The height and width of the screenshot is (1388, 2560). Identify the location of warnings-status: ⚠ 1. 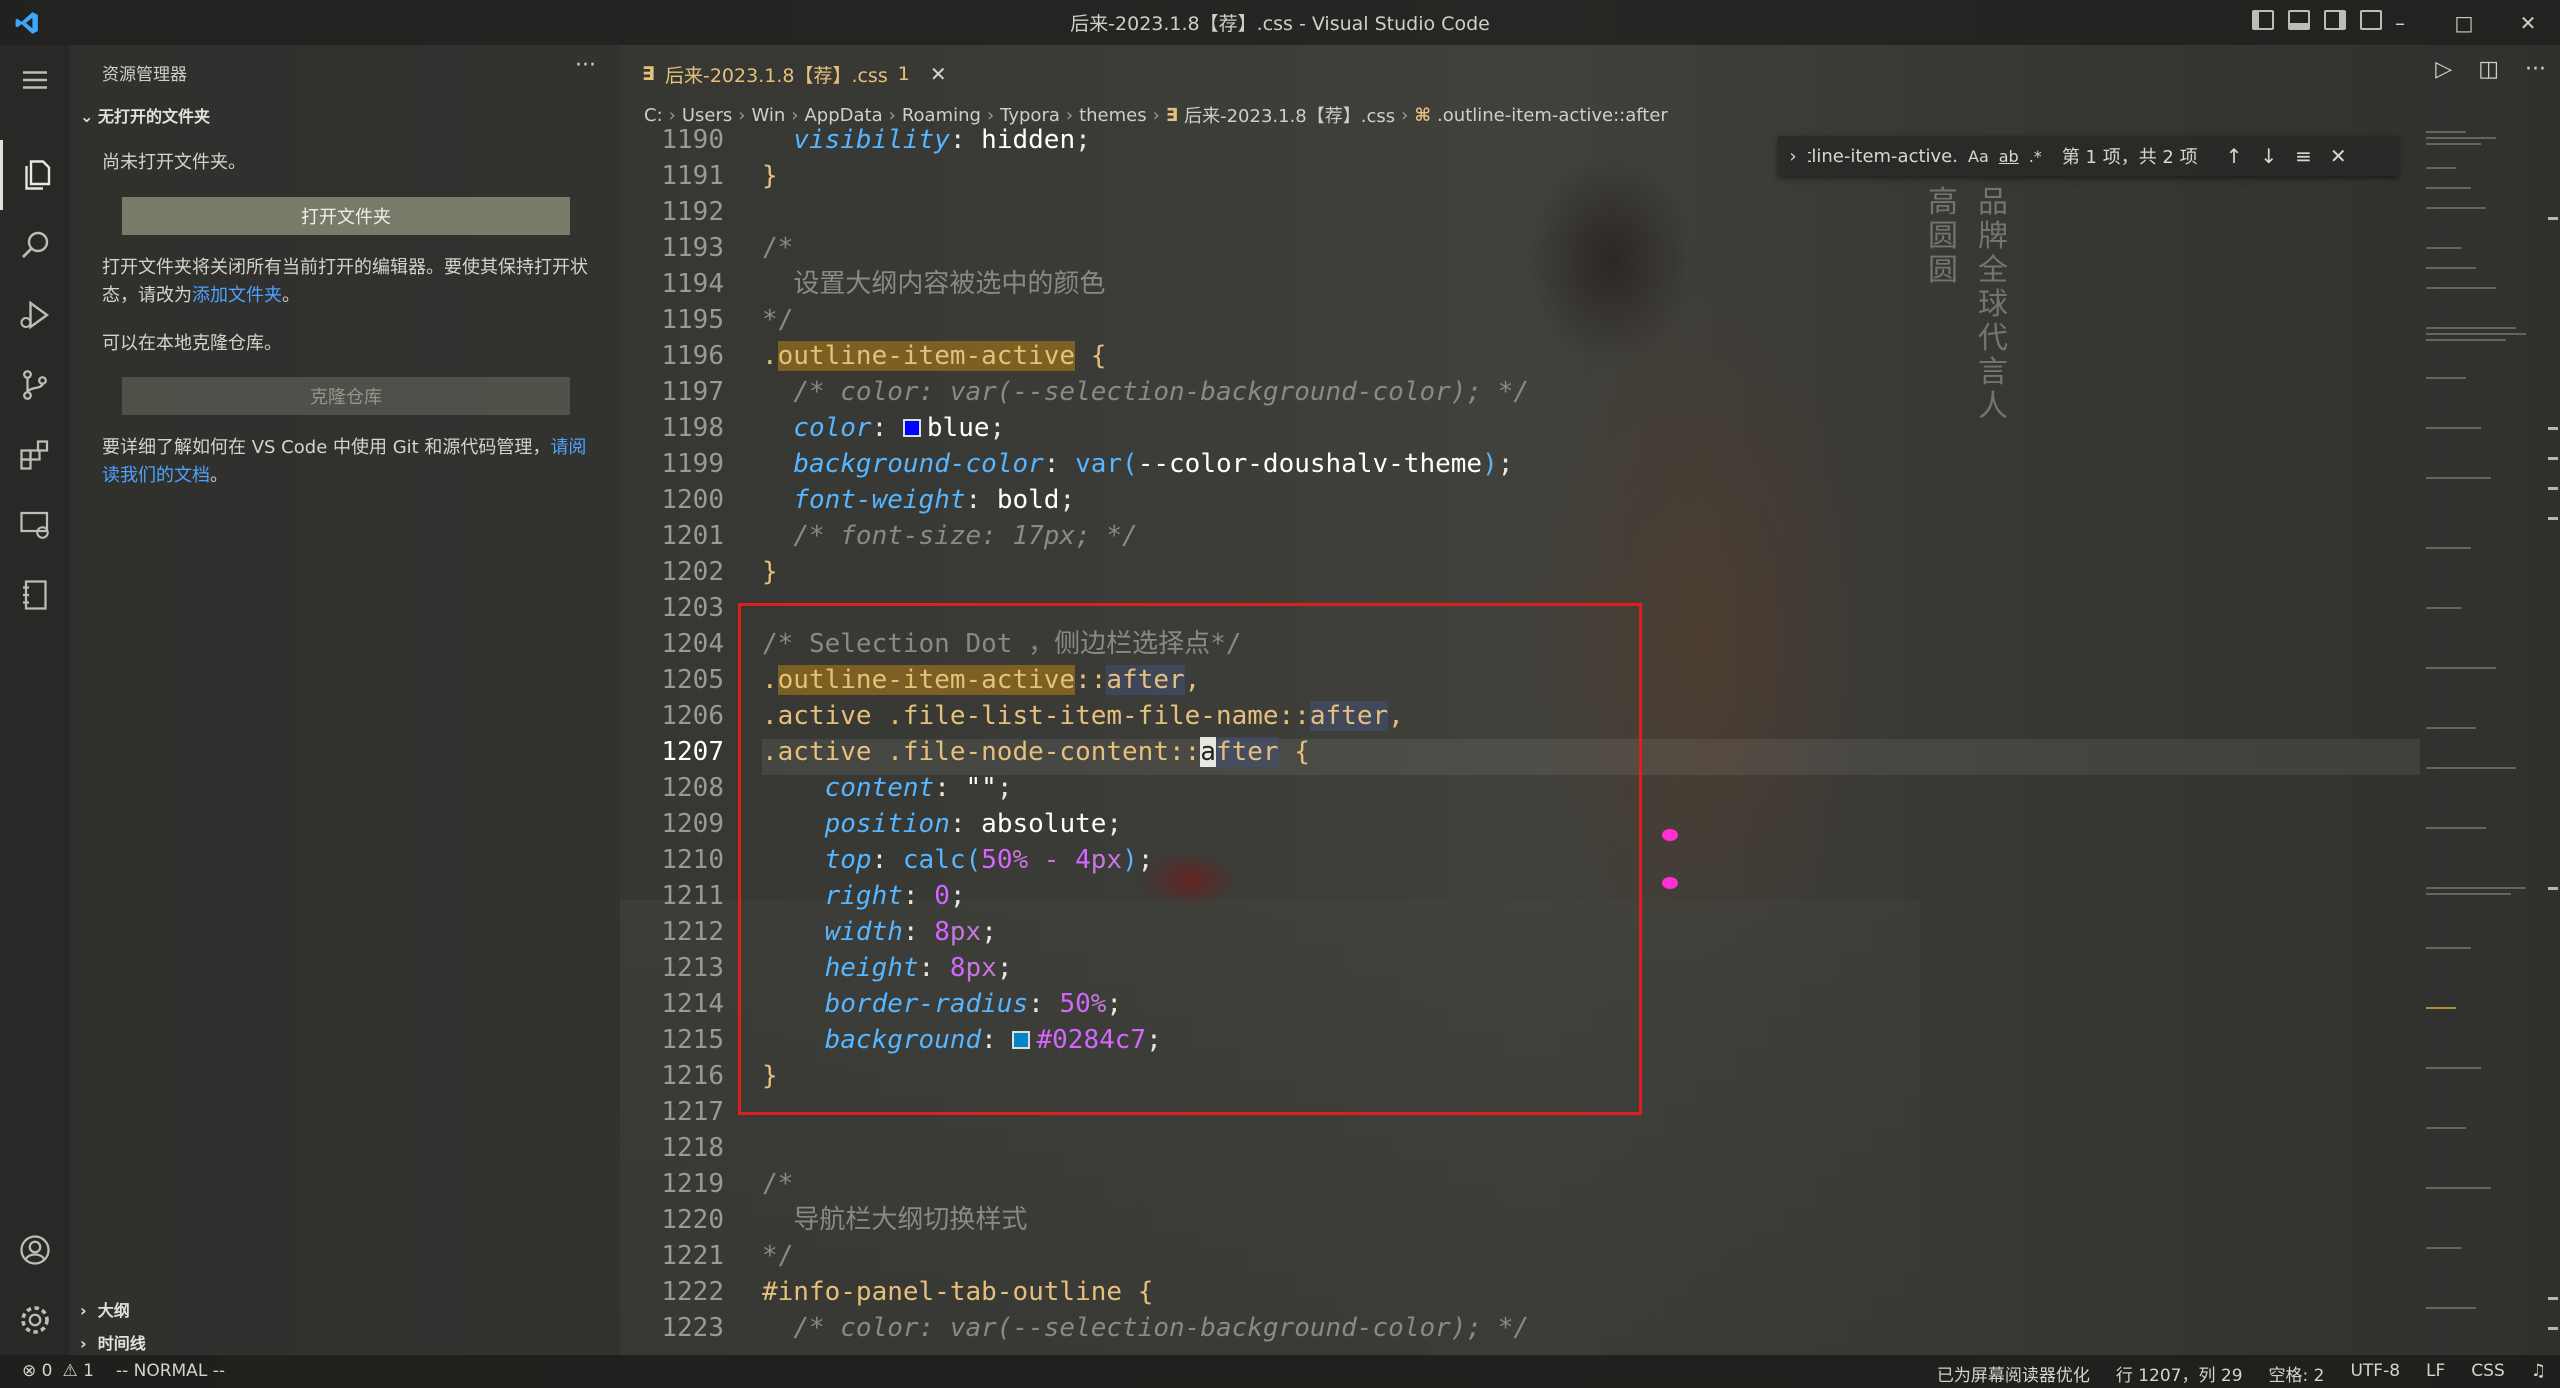
(77, 1371).